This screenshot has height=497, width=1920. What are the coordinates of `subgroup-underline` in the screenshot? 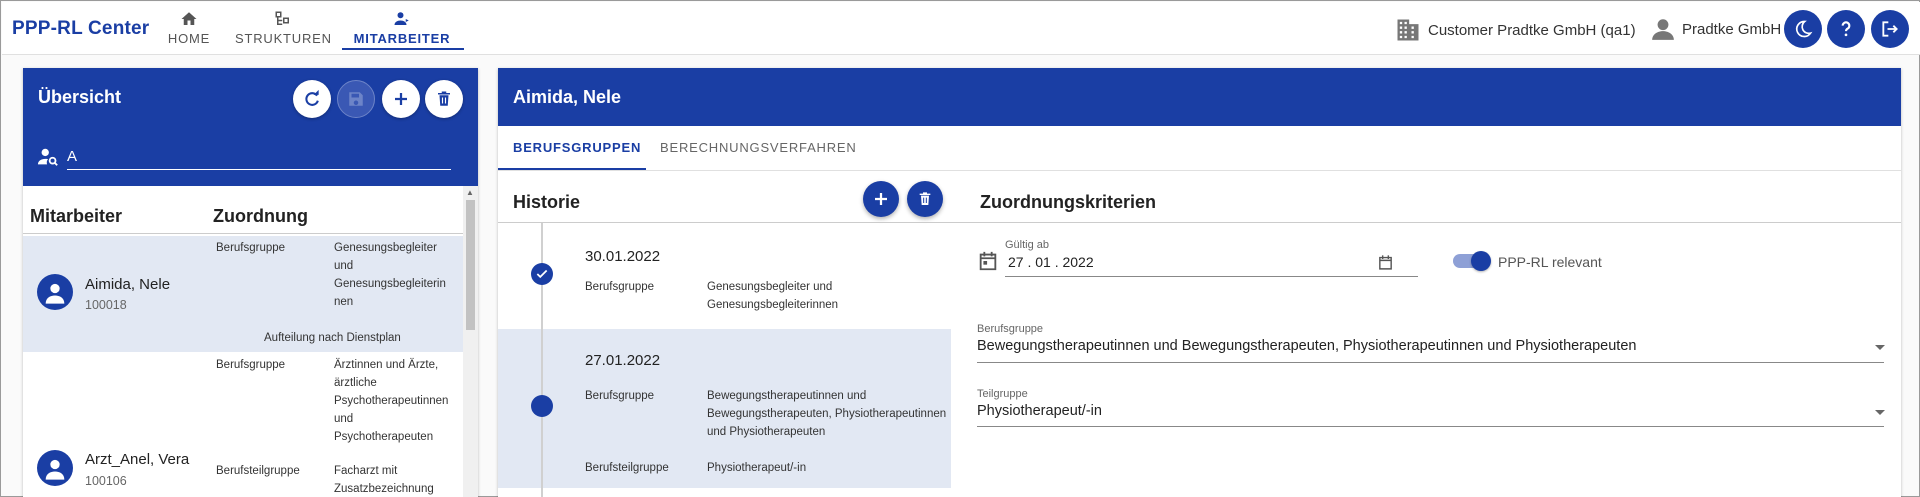 It's located at (1430, 426).